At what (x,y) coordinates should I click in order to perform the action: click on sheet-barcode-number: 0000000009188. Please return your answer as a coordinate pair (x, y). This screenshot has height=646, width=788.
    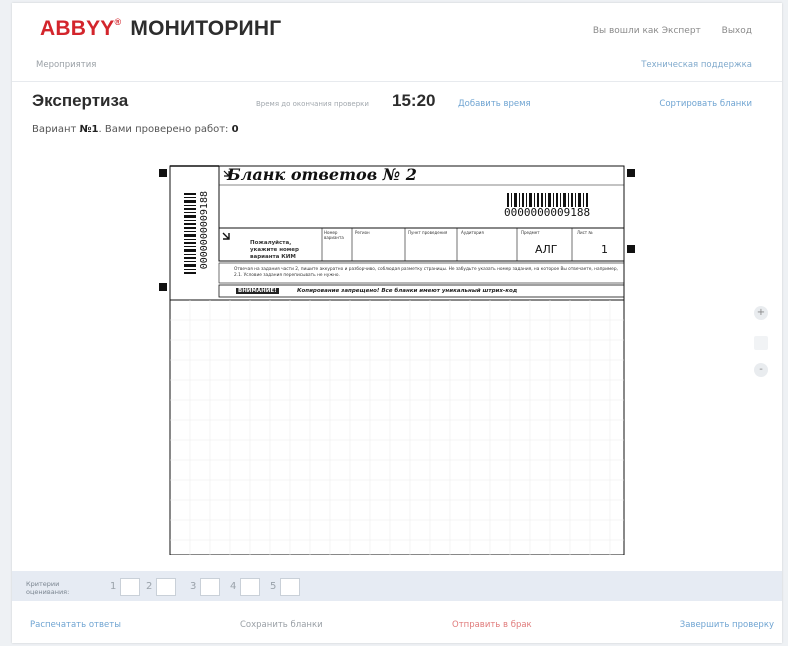
    Looking at the image, I should click on (547, 212).